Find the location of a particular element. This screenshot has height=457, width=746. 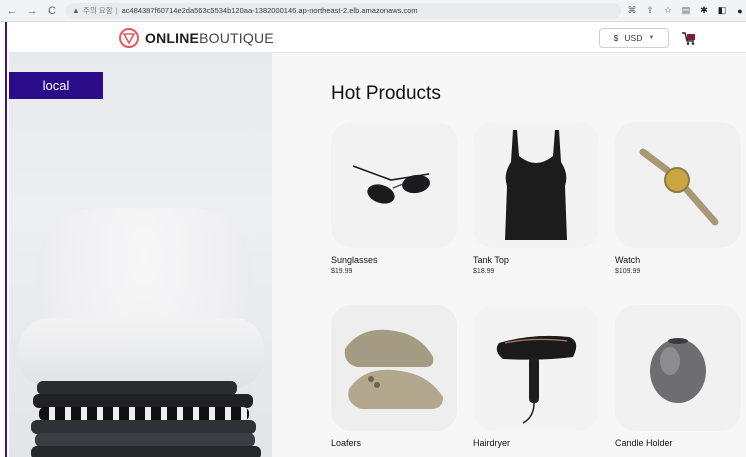

logo-wordmark: ONLINEBOUTIQUE is located at coordinates (209, 38).